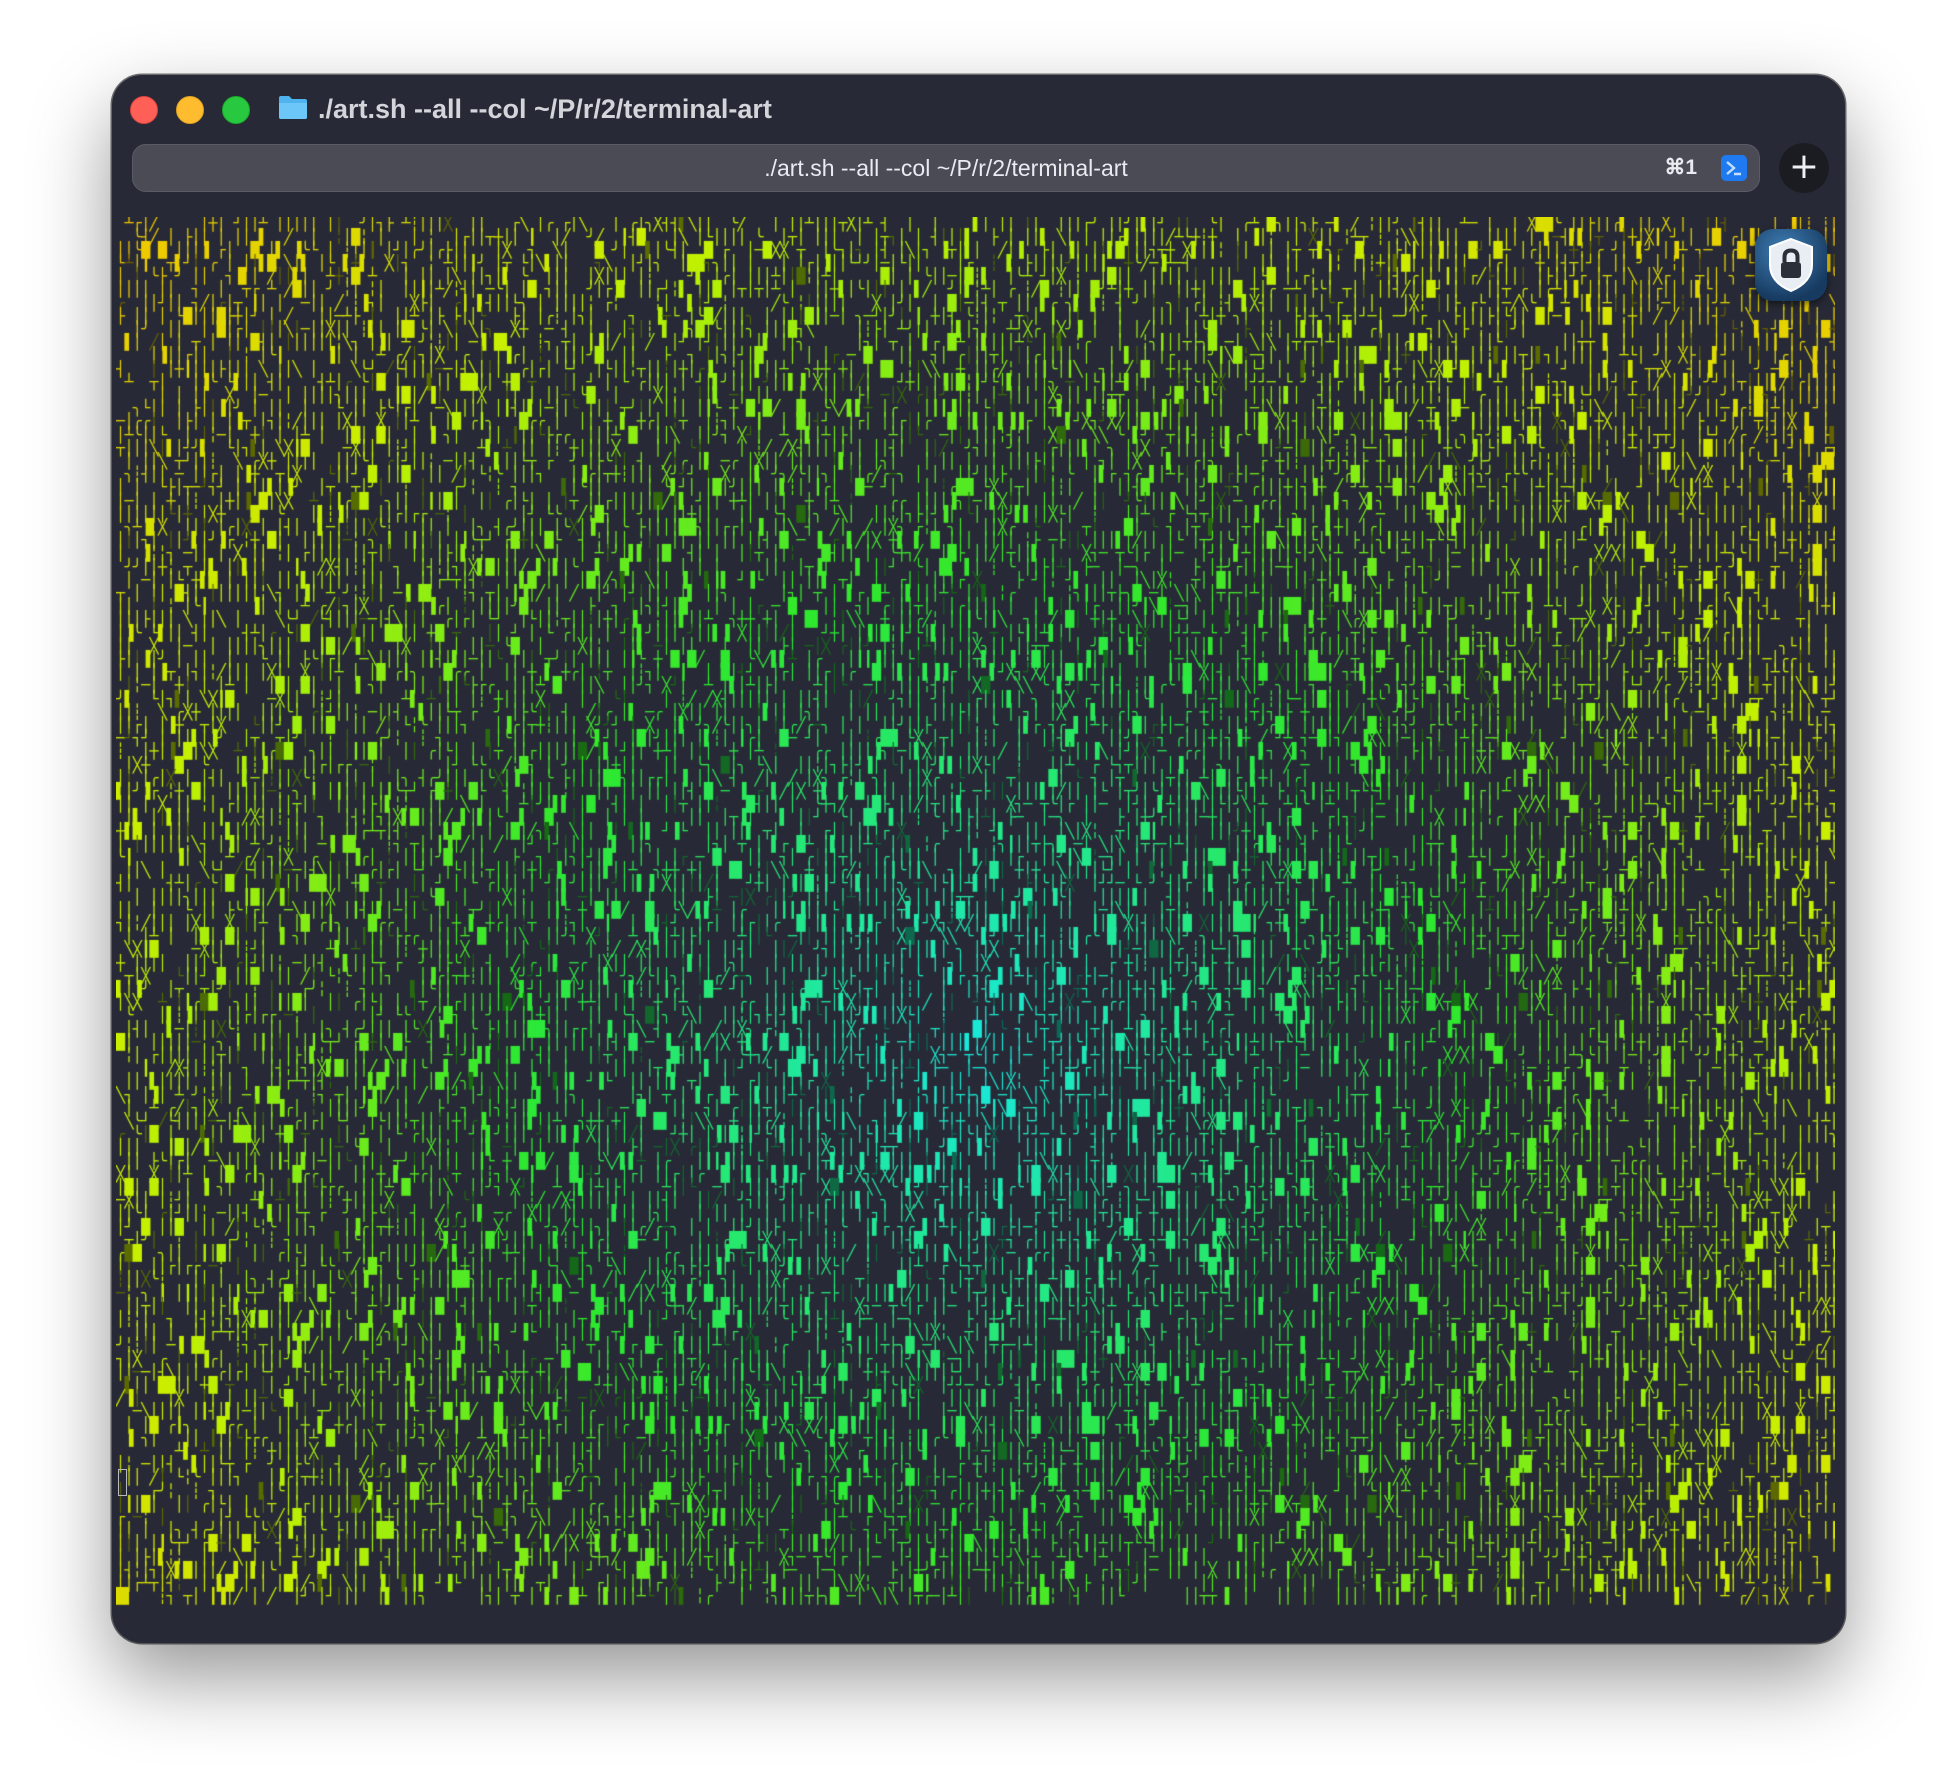 This screenshot has height=1790, width=1956. Describe the element at coordinates (1680, 167) in the screenshot. I see `tab-shortcut: ⌘1` at that location.